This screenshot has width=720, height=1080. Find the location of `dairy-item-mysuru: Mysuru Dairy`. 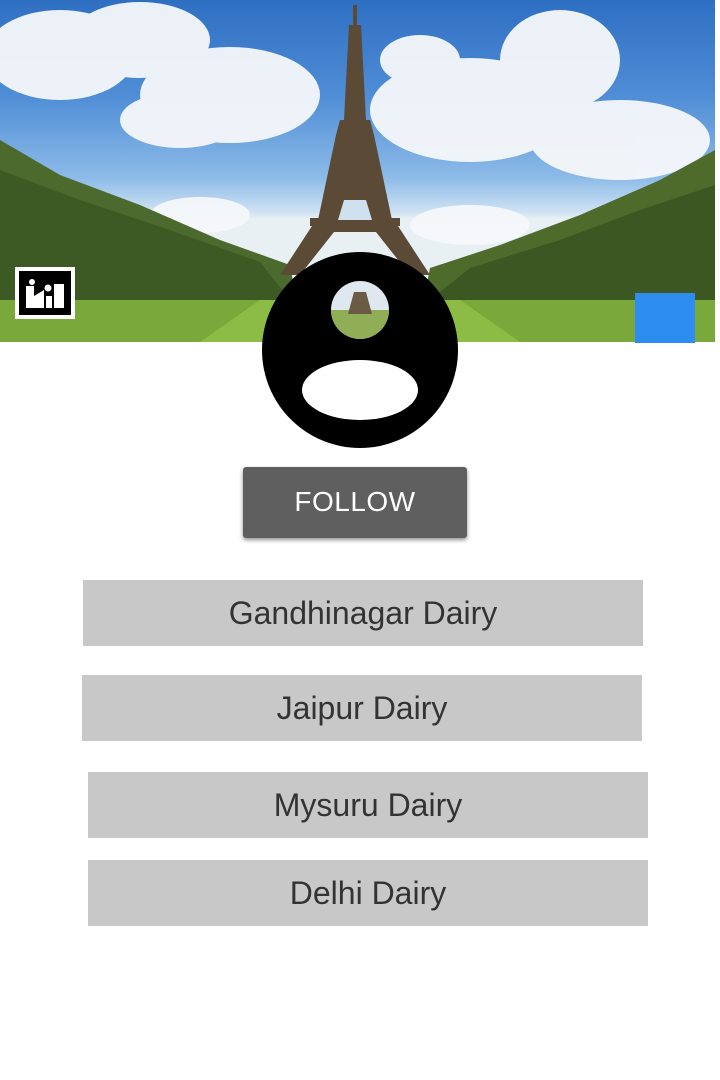

dairy-item-mysuru: Mysuru Dairy is located at coordinates (368, 805).